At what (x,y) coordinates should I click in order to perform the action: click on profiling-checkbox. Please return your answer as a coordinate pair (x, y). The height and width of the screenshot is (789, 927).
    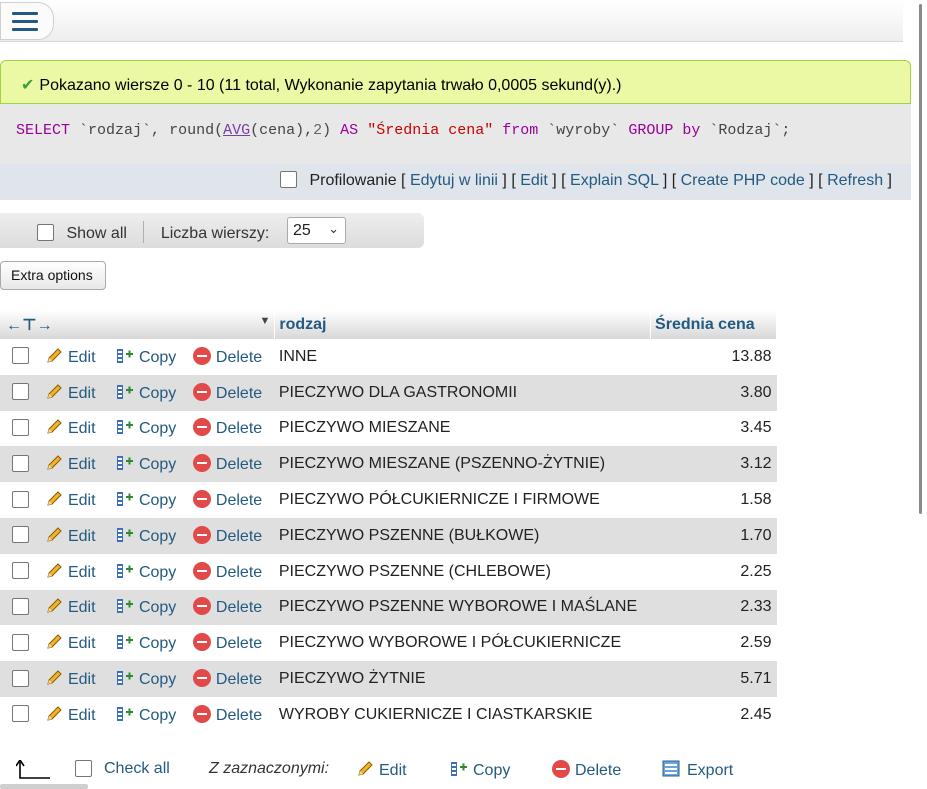
    Looking at the image, I should click on (288, 179).